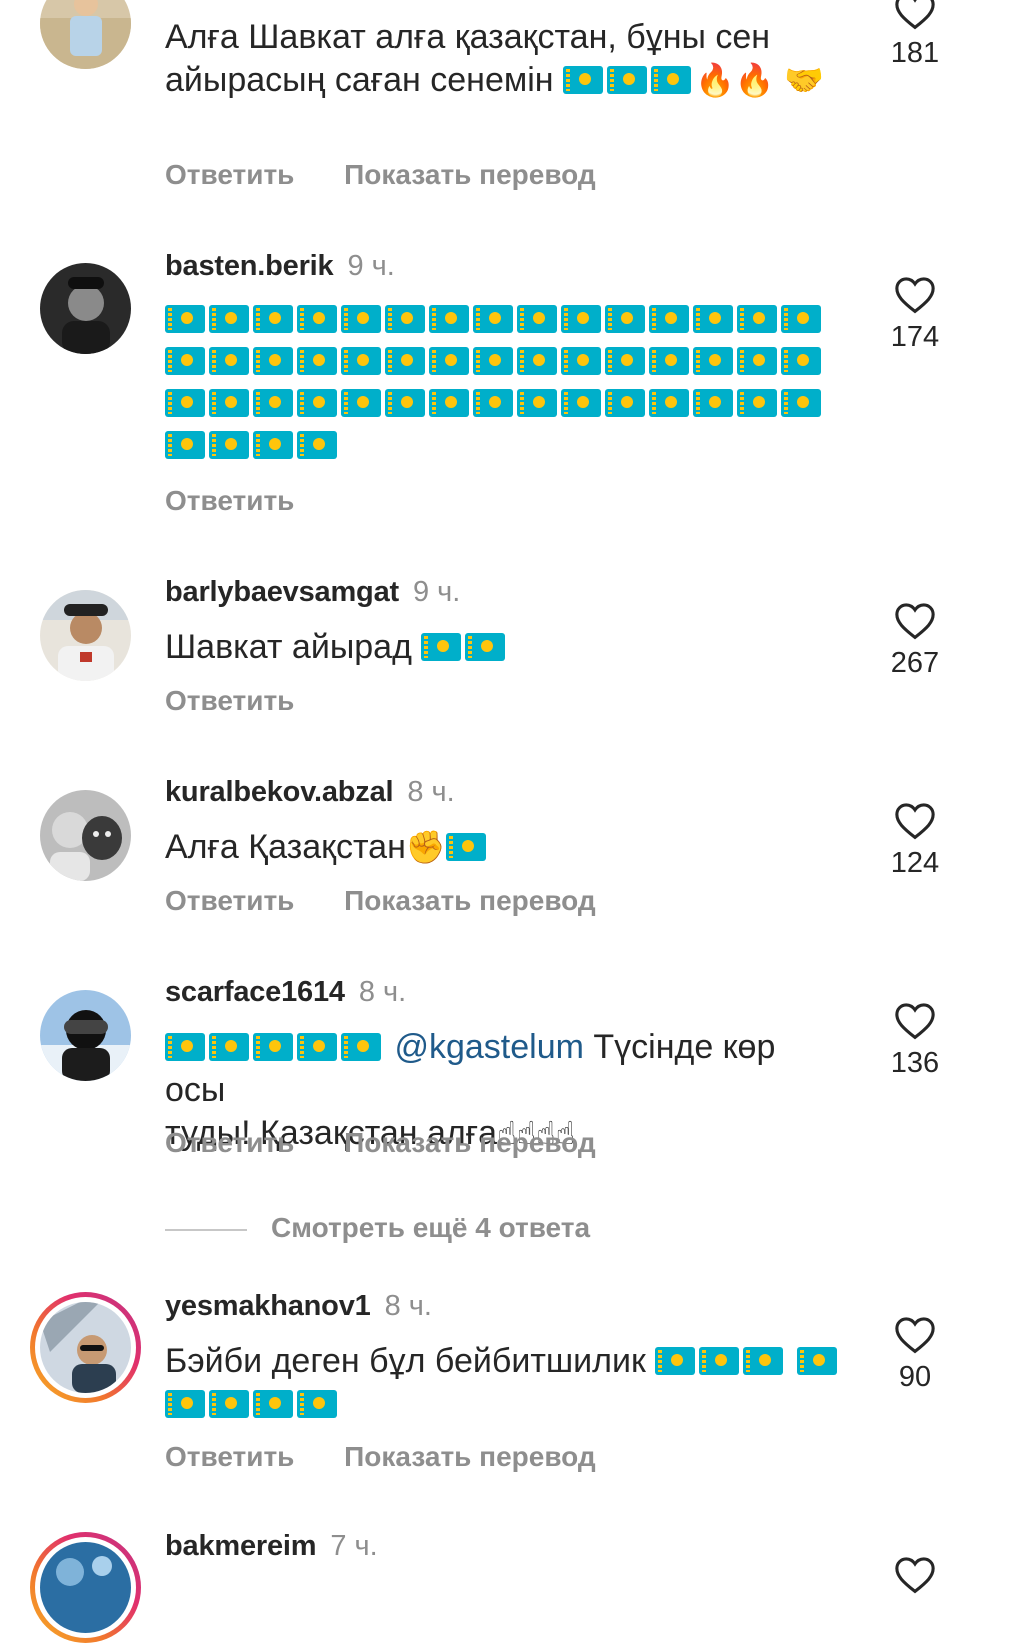 Image resolution: width=1010 pixels, height=1643 pixels. Describe the element at coordinates (279, 792) in the screenshot. I see `username: kuralbekov.abzal` at that location.